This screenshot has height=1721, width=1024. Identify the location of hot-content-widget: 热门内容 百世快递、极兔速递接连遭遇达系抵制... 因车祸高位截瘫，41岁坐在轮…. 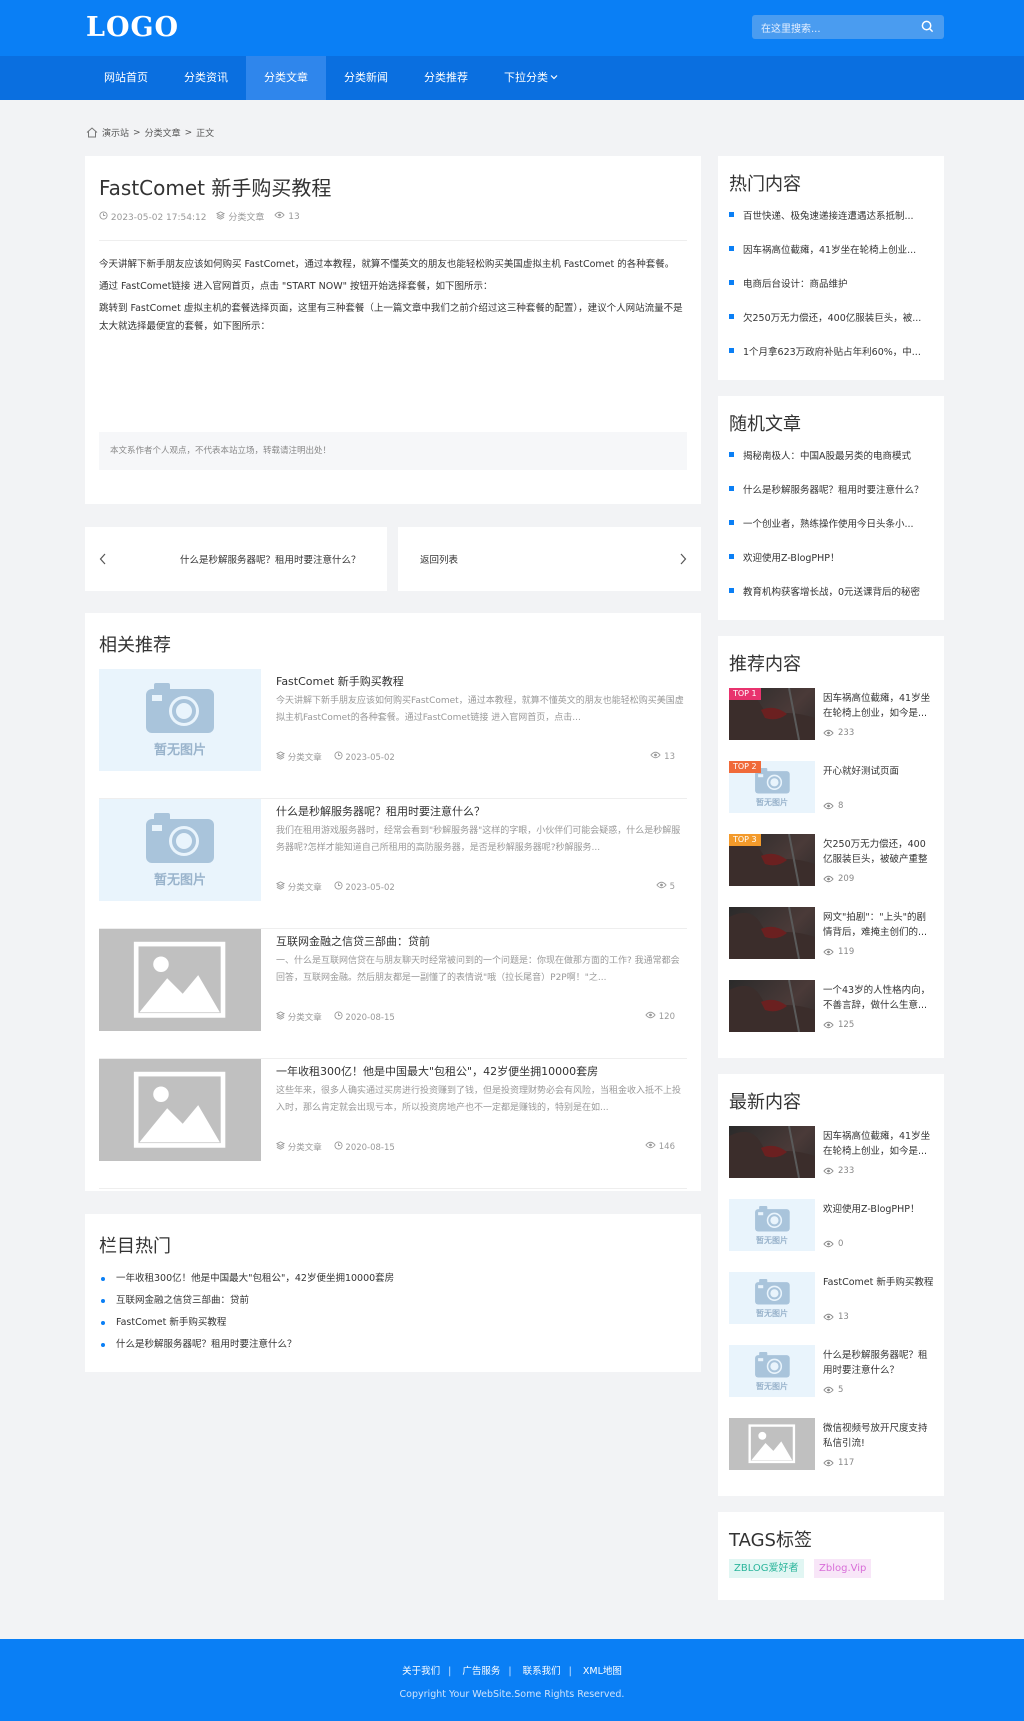
(831, 268).